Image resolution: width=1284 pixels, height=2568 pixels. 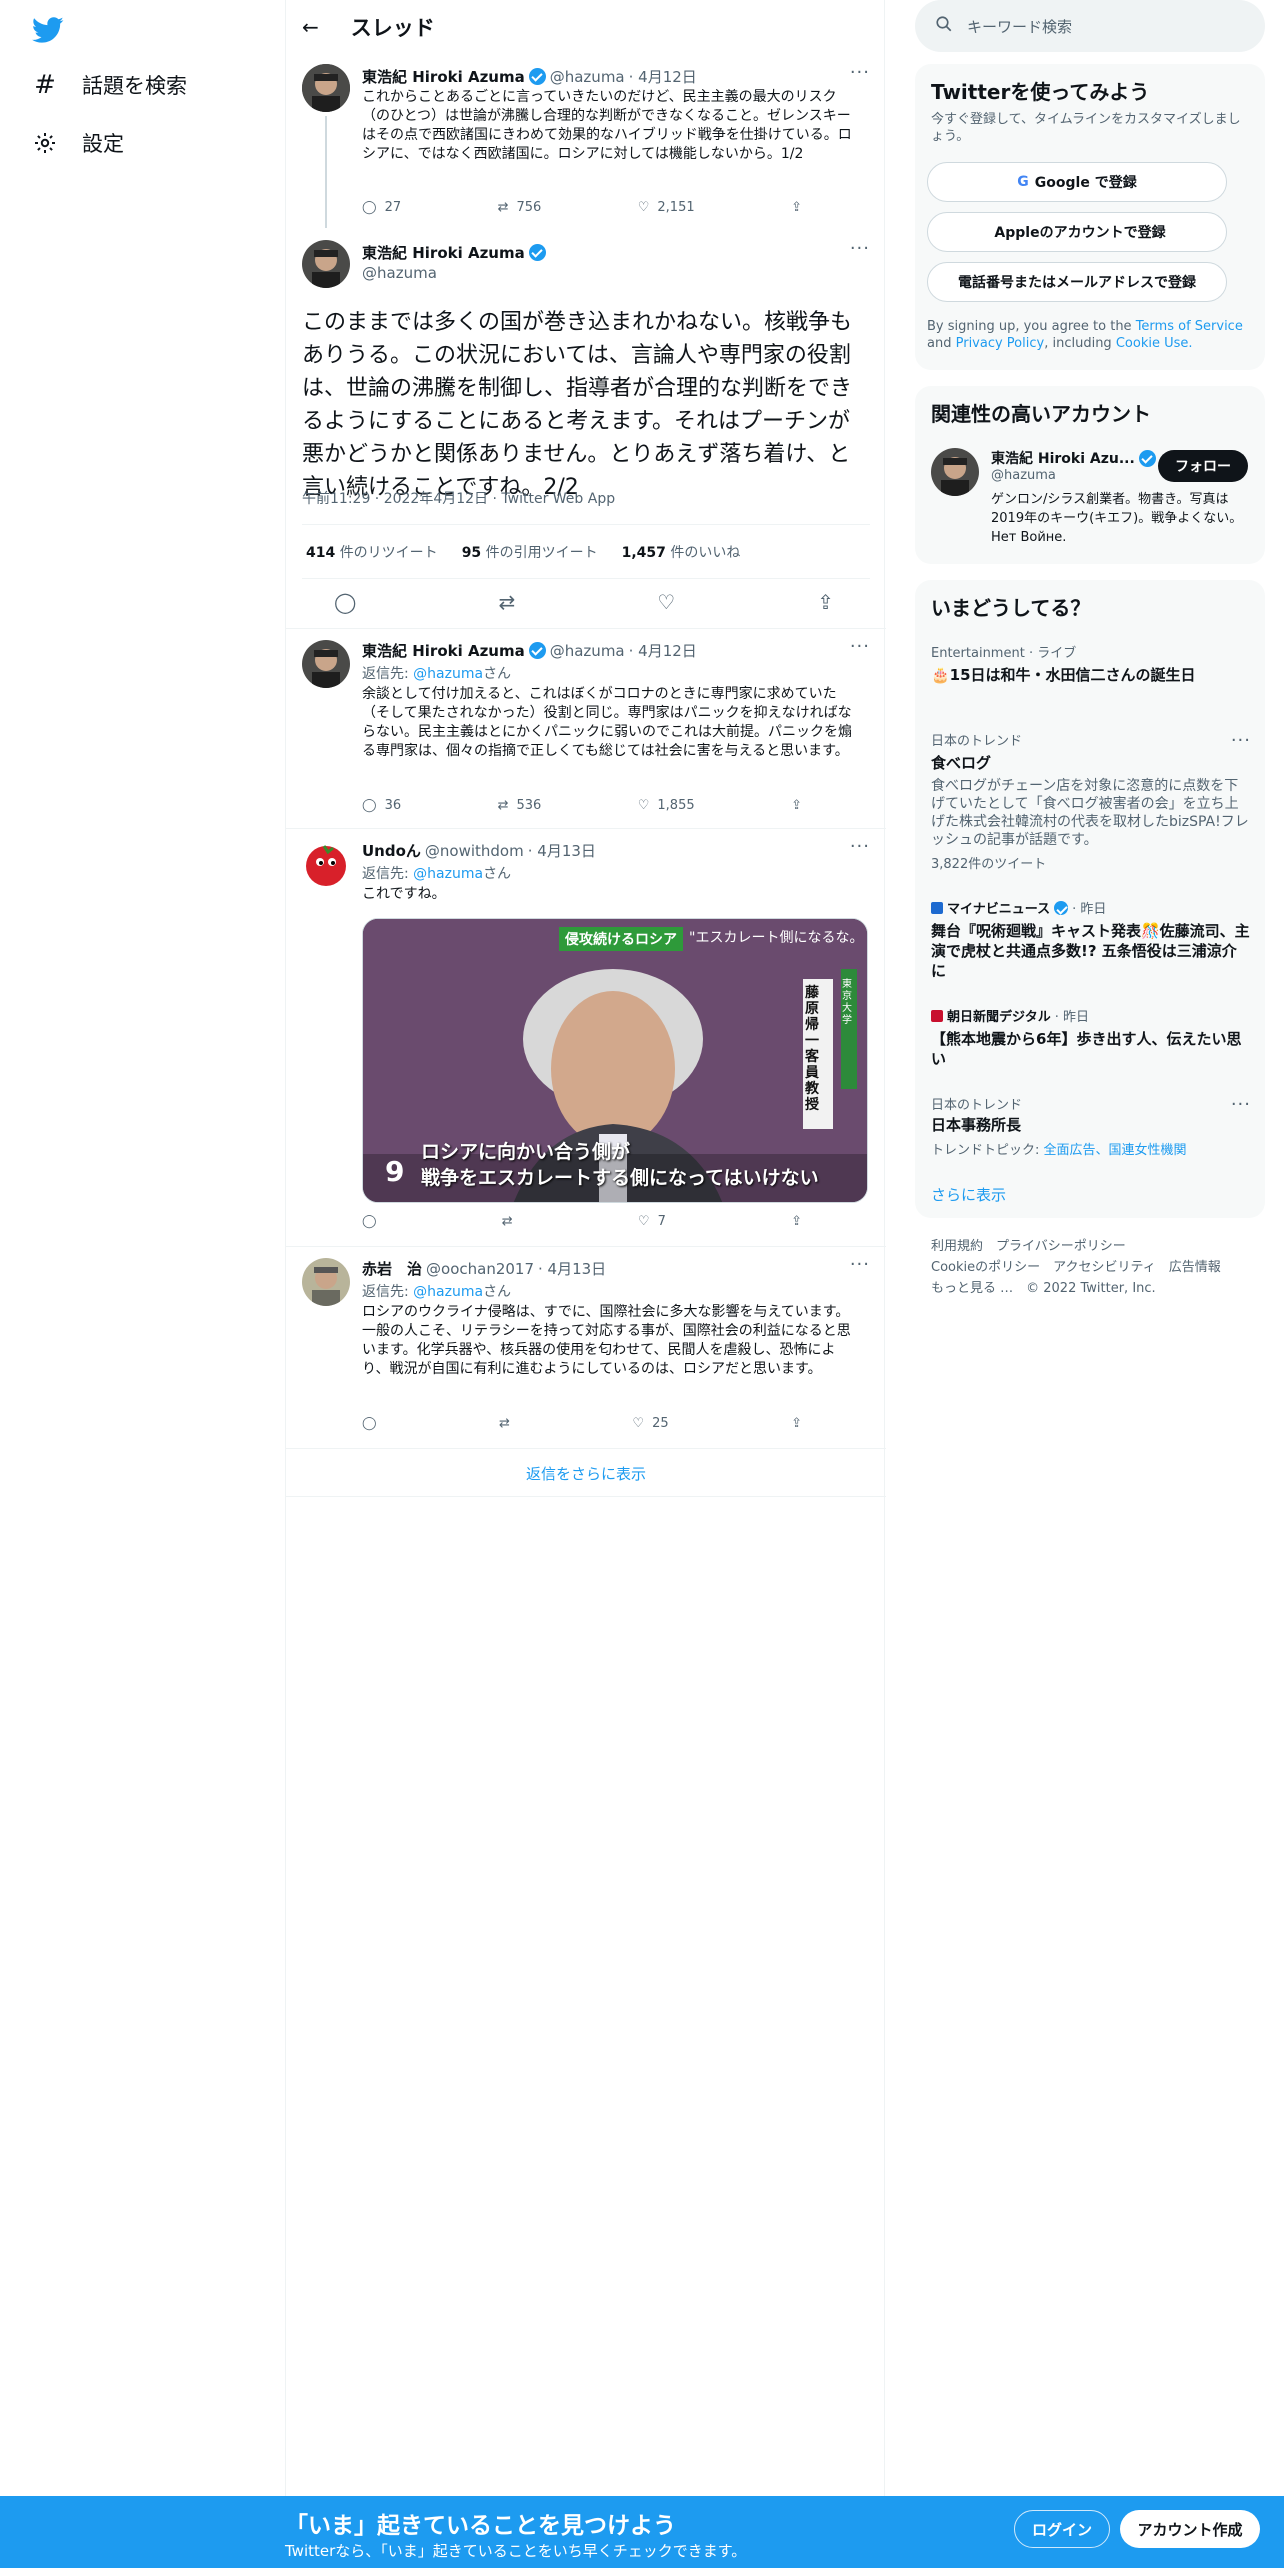 I want to click on trend-topic-label: トレンドトピック:, so click(x=985, y=1150).